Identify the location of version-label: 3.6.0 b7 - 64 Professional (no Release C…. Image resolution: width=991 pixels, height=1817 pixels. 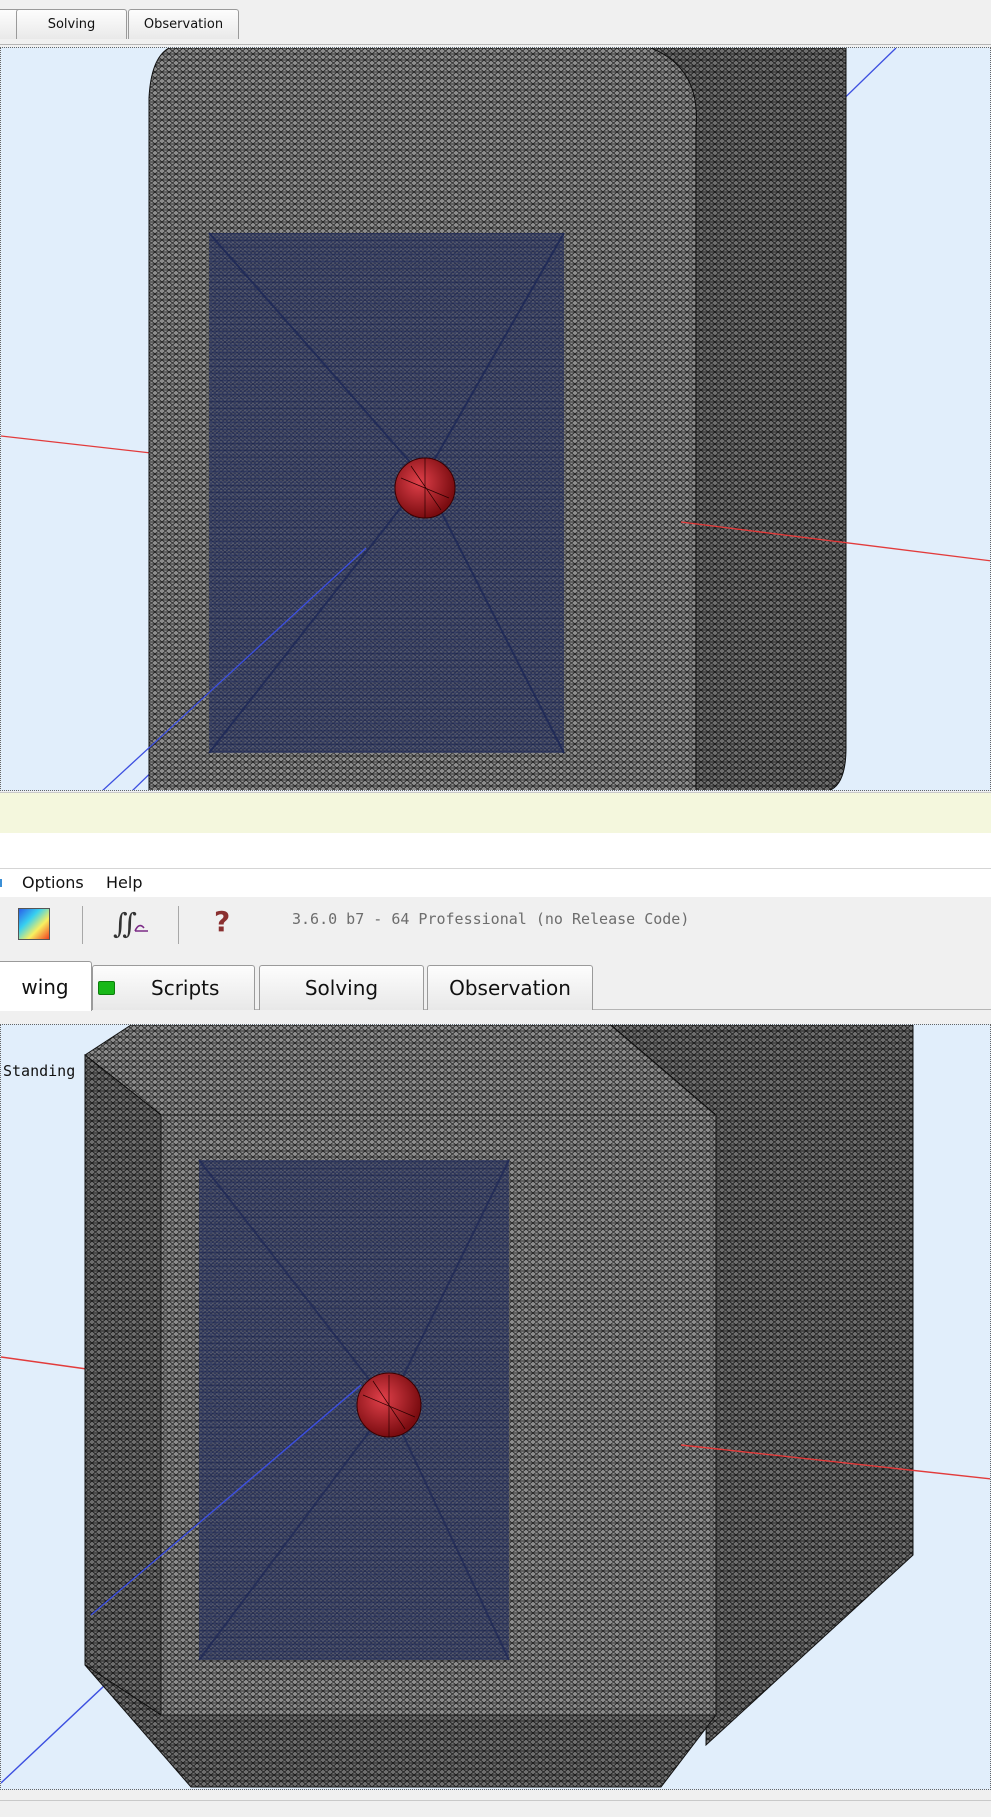
(491, 919).